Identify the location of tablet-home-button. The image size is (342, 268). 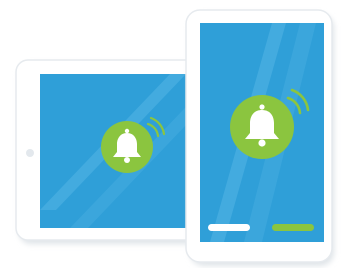
(30, 153).